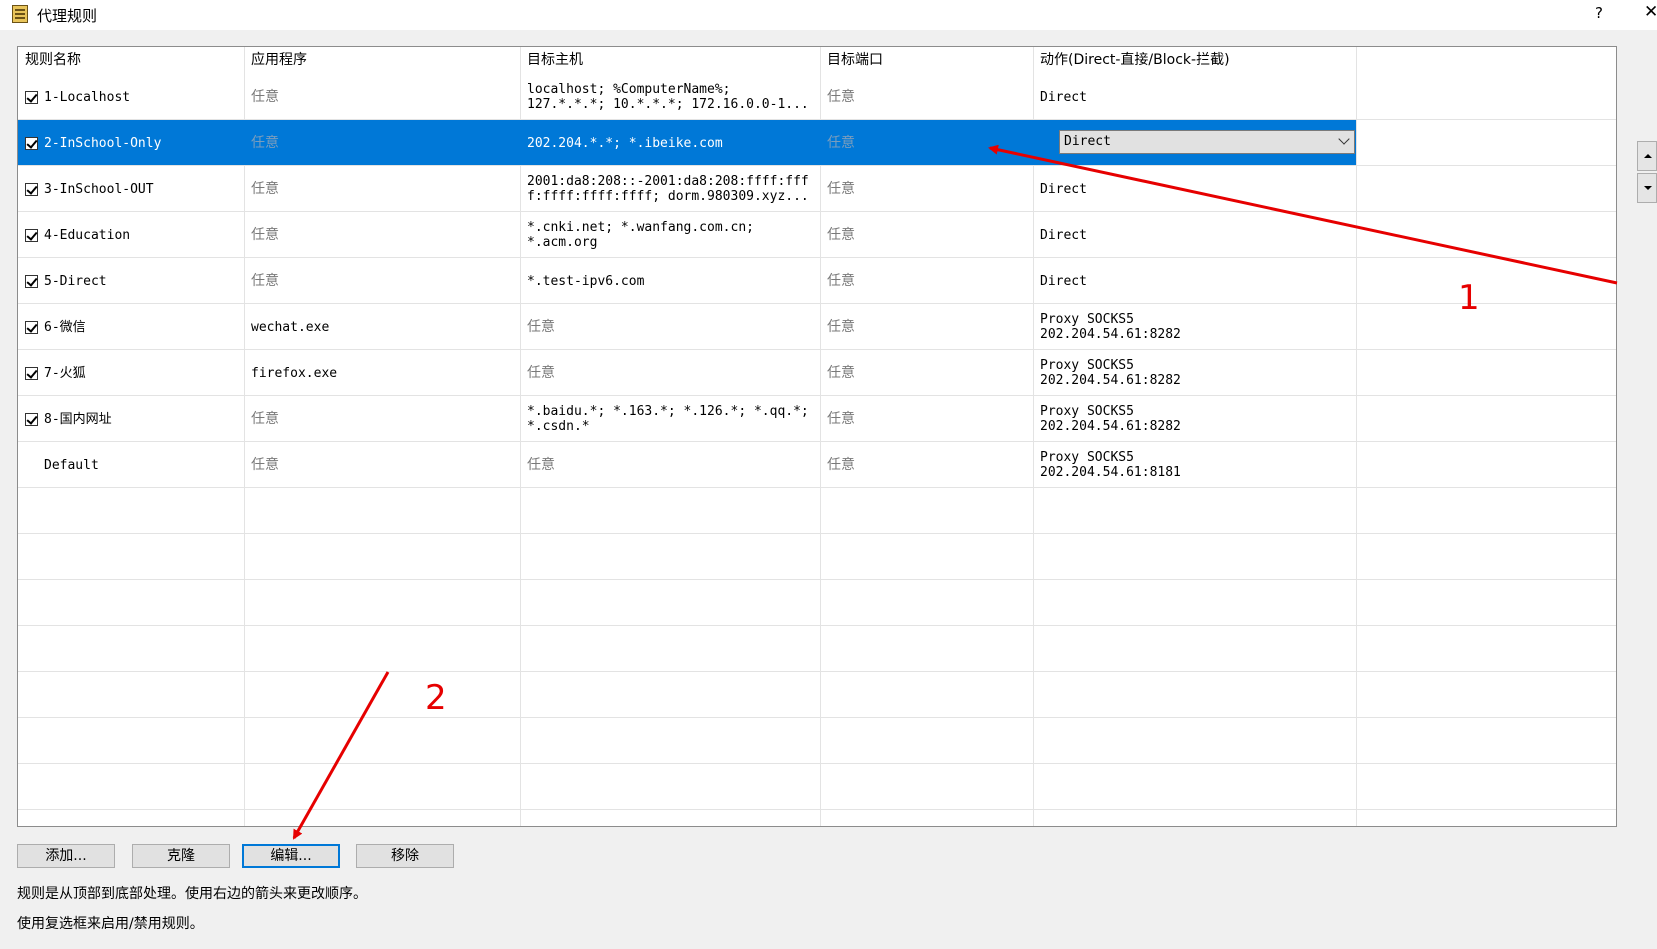 The height and width of the screenshot is (949, 1657). Describe the element at coordinates (1087, 141) in the screenshot. I see `action-dropdown-value: Direct` at that location.